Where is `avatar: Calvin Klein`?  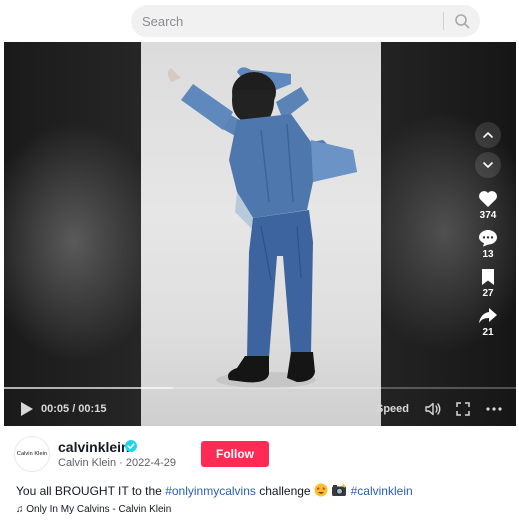 avatar: Calvin Klein is located at coordinates (32, 454).